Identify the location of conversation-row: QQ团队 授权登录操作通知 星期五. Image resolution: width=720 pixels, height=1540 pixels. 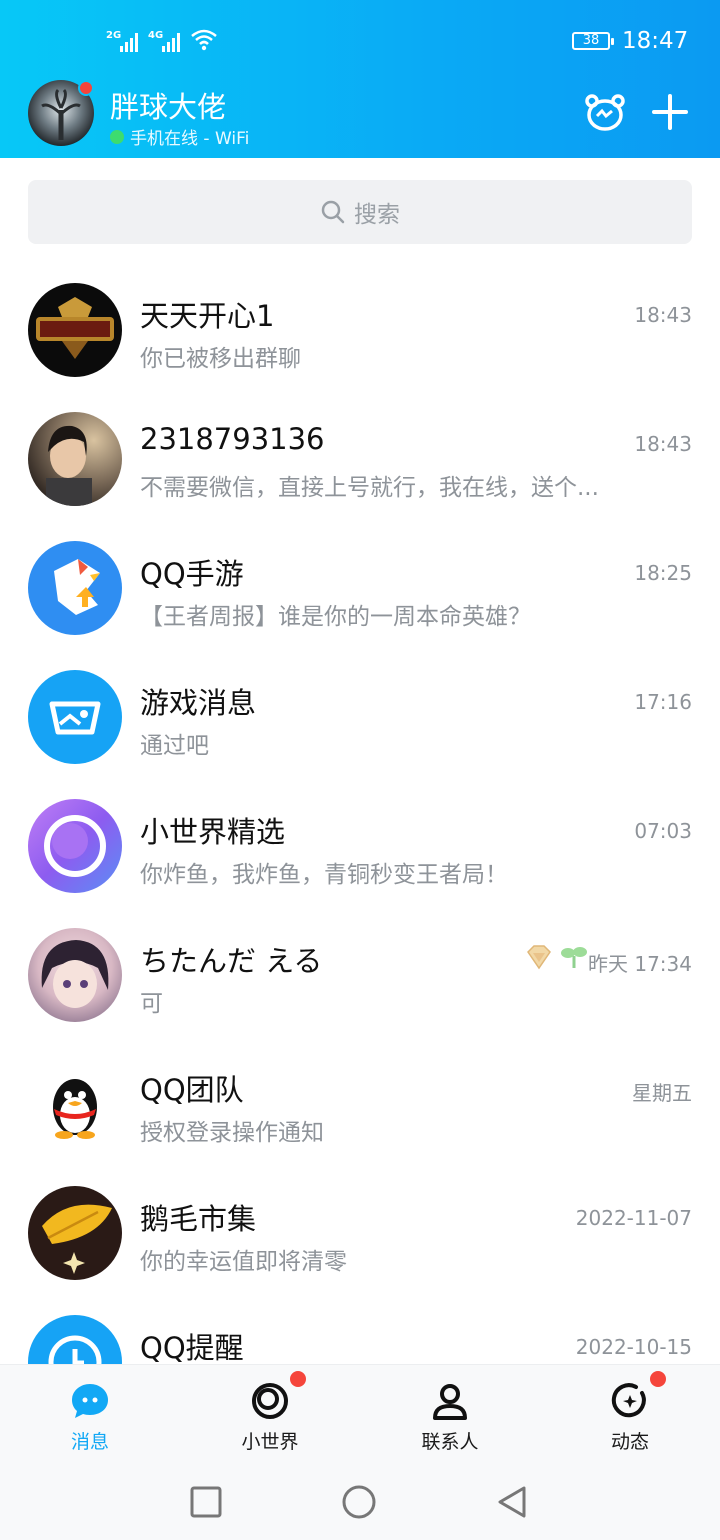
(360, 1103).